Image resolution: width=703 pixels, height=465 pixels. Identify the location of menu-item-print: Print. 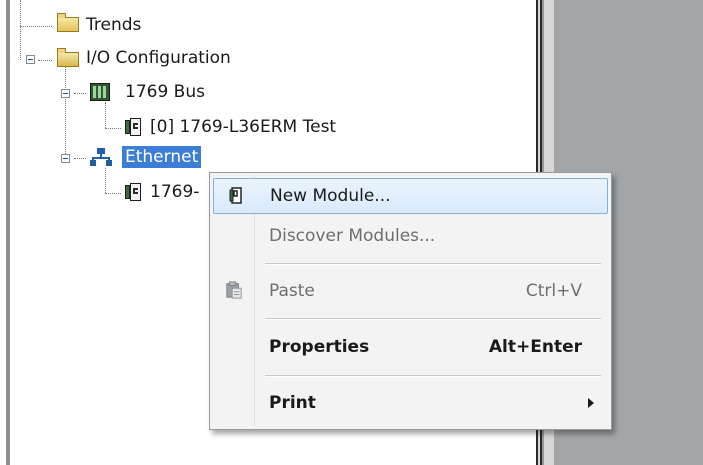
(410, 404).